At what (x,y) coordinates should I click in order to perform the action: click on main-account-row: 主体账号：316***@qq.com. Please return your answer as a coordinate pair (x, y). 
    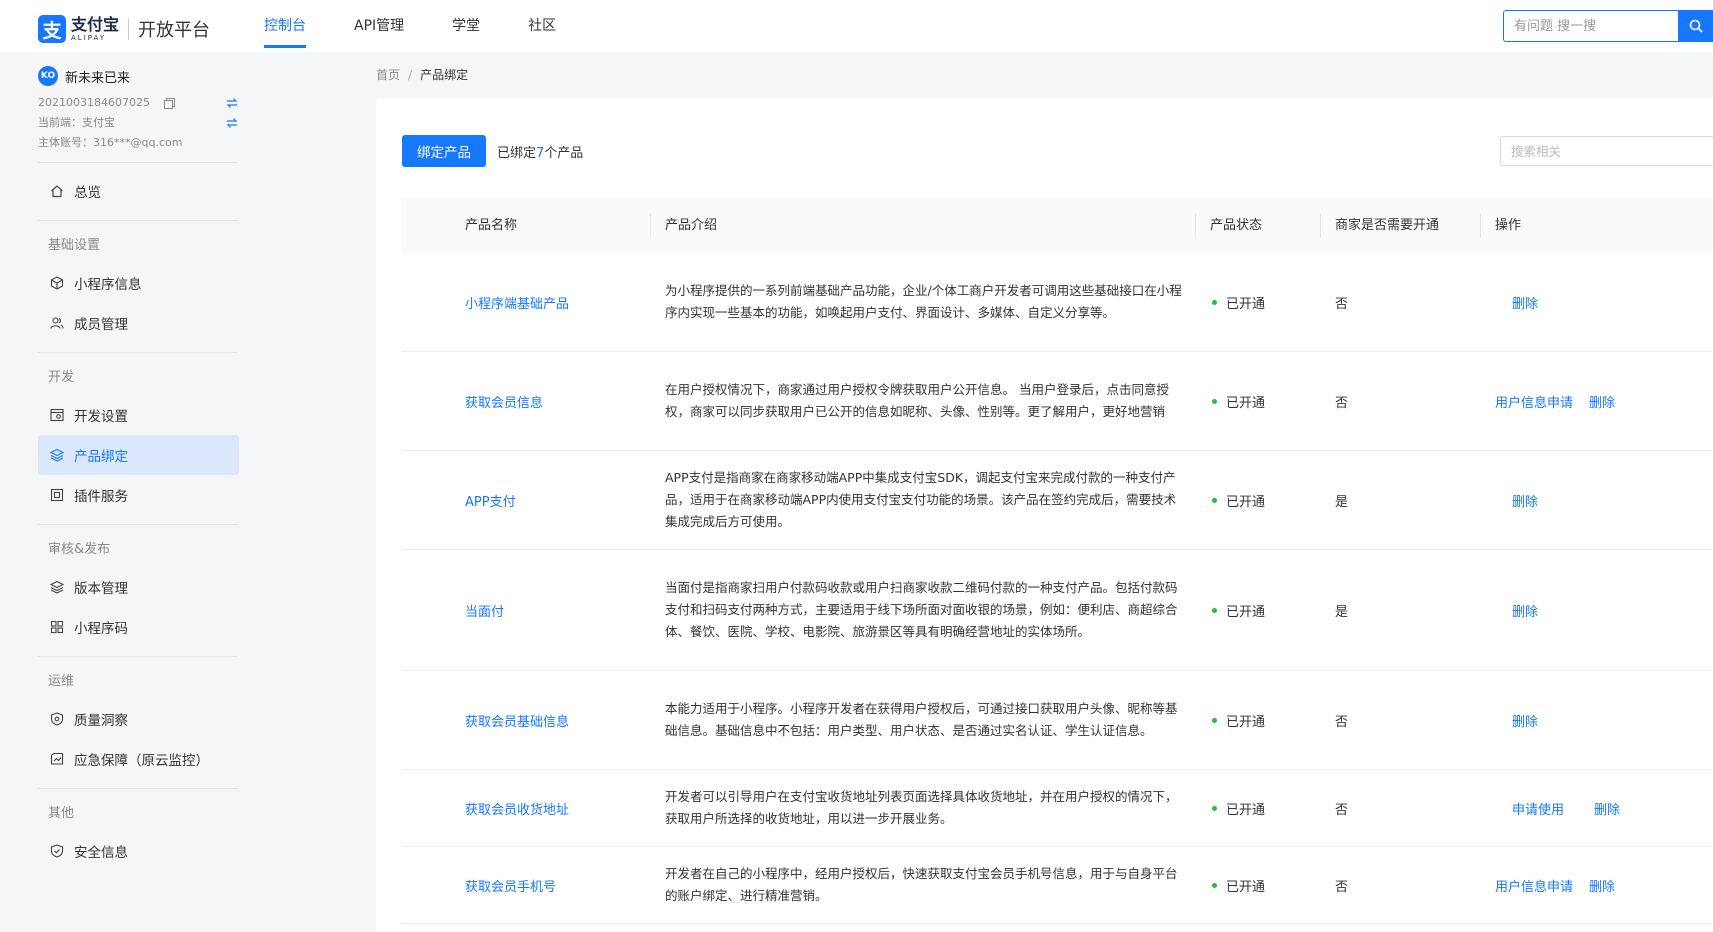
    Looking at the image, I should click on (138, 143).